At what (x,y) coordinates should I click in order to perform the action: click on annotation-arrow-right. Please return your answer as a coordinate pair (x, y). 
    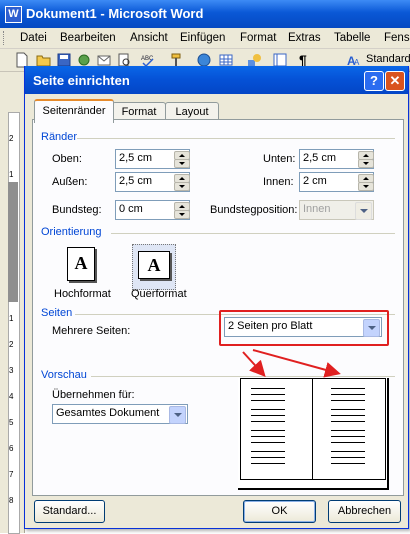
    Looking at the image, I should click on (296, 363).